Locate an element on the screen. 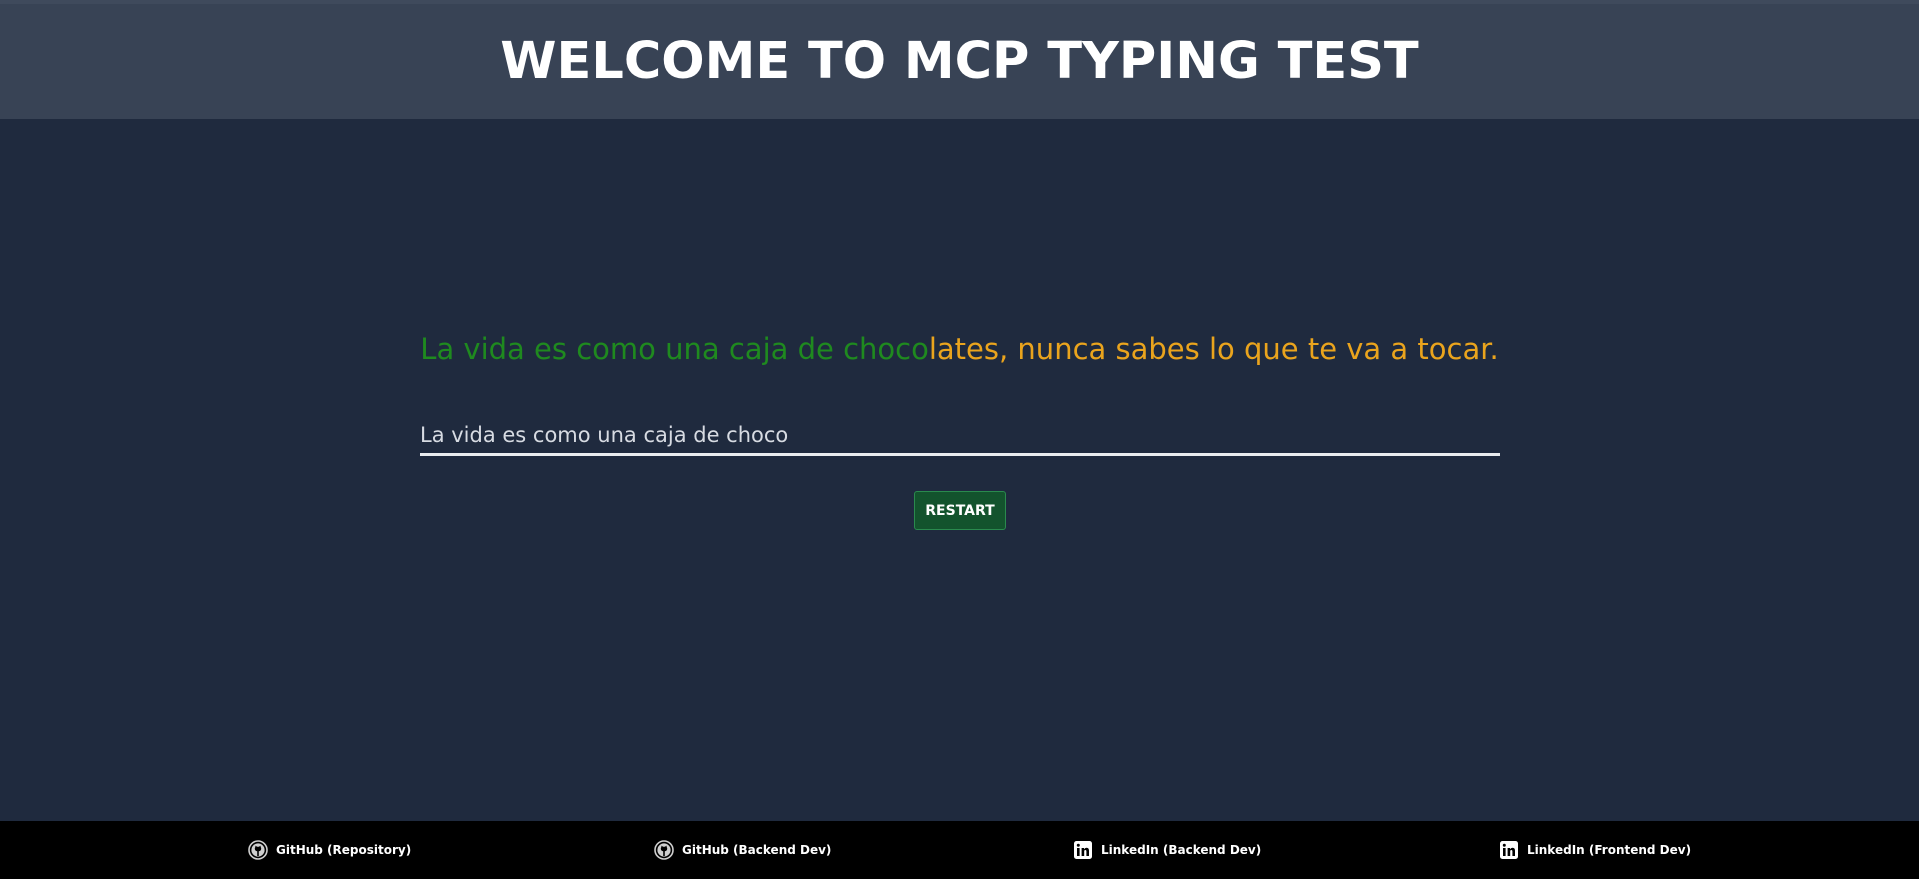 This screenshot has width=1919, height=879. footer-link-label: GitHub (Backend Dev) is located at coordinates (757, 850).